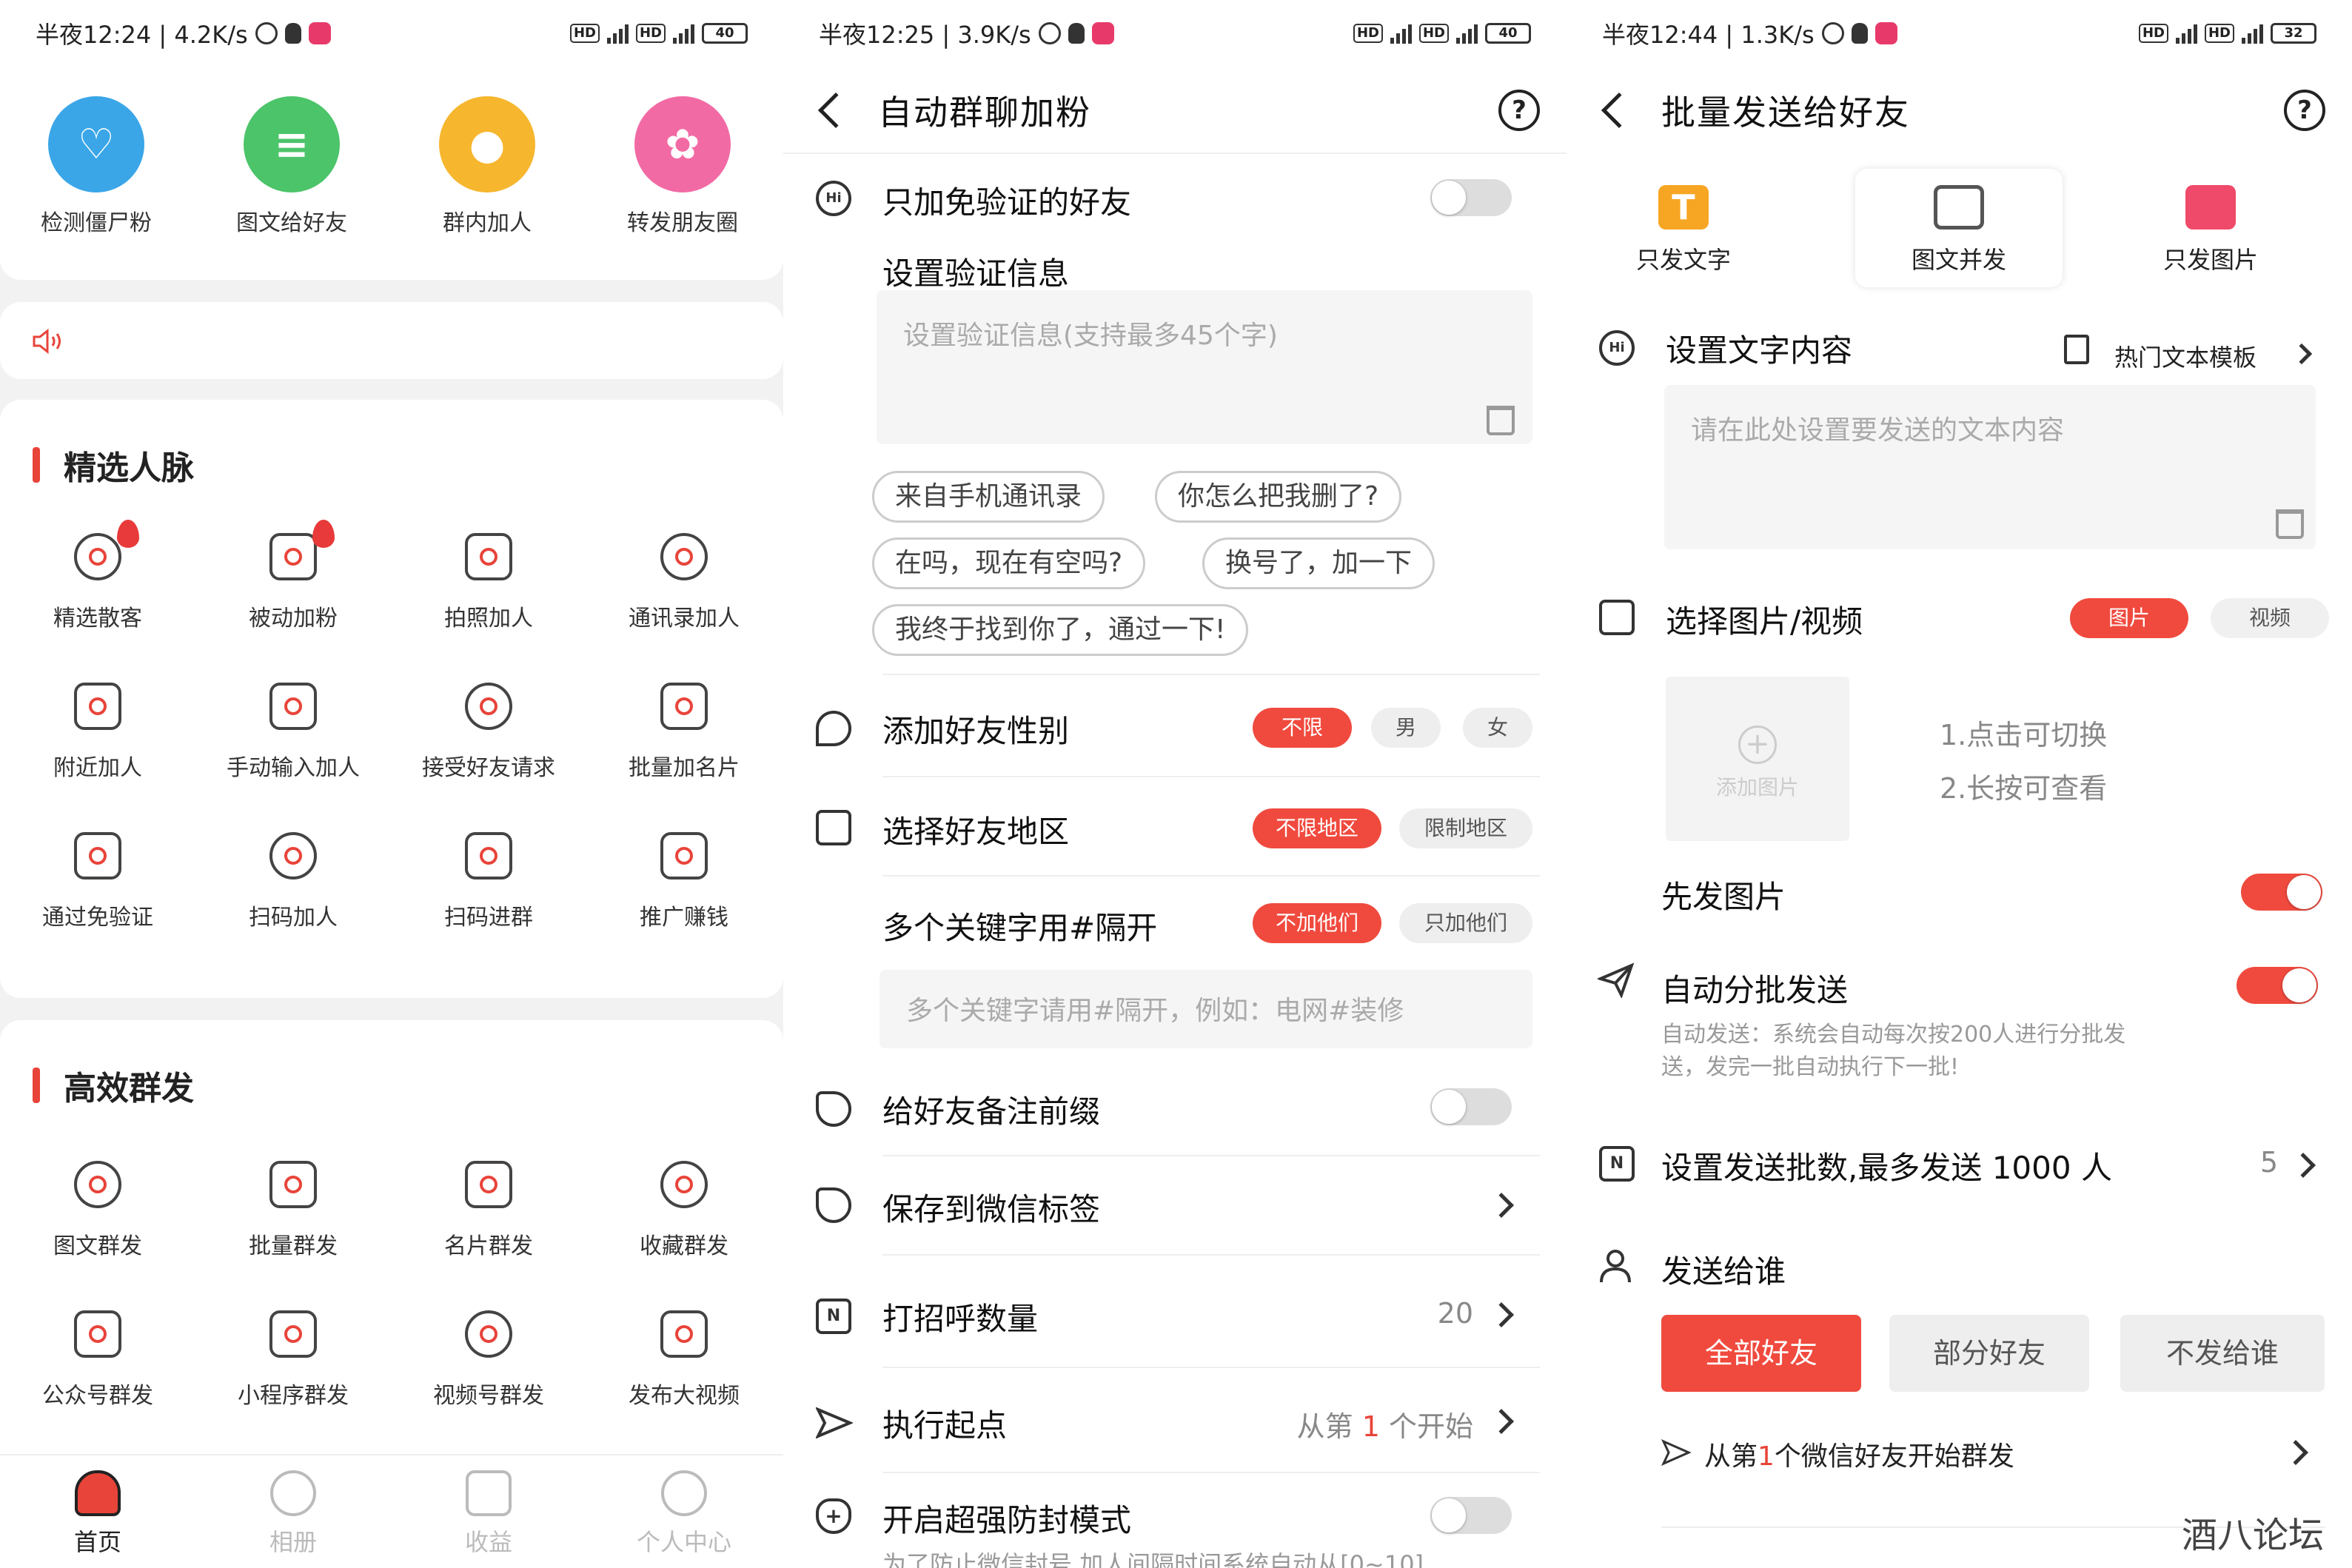 This screenshot has width=2352, height=1568. Describe the element at coordinates (488, 582) in the screenshot. I see `feature-camera: 拍照加人` at that location.